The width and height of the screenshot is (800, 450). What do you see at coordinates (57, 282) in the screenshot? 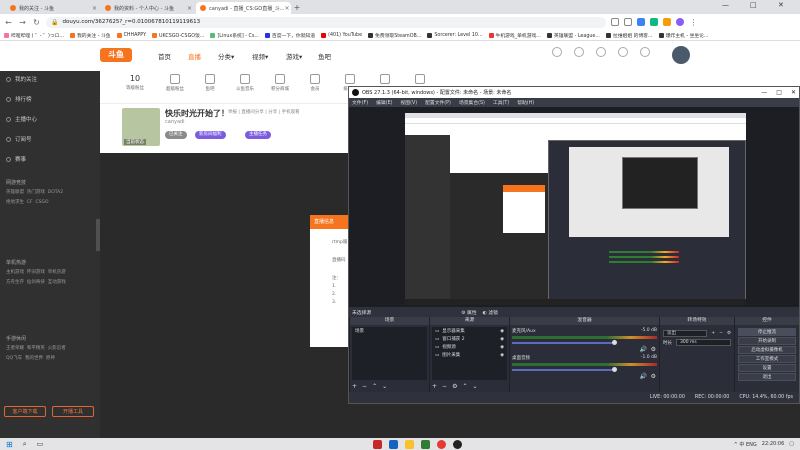
I see `category-link: 互动游戏` at bounding box center [57, 282].